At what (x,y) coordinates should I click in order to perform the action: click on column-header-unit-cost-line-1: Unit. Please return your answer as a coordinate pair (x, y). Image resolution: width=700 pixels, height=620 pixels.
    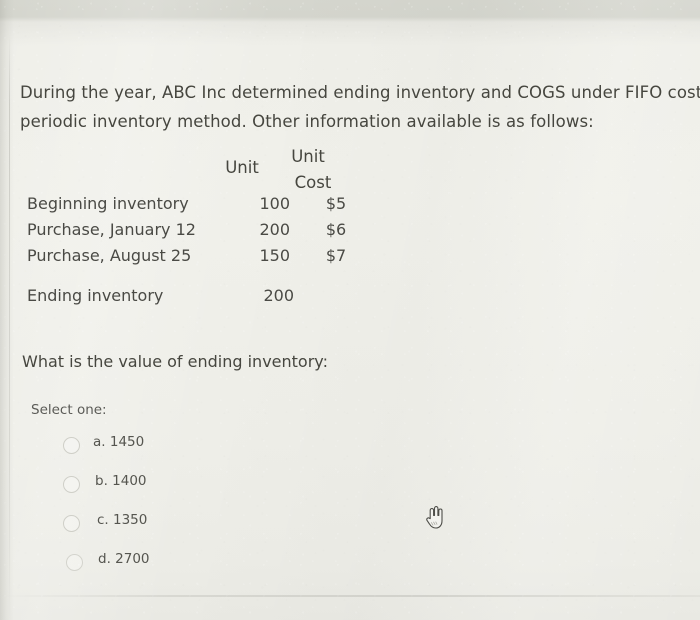
    Looking at the image, I should click on (308, 156).